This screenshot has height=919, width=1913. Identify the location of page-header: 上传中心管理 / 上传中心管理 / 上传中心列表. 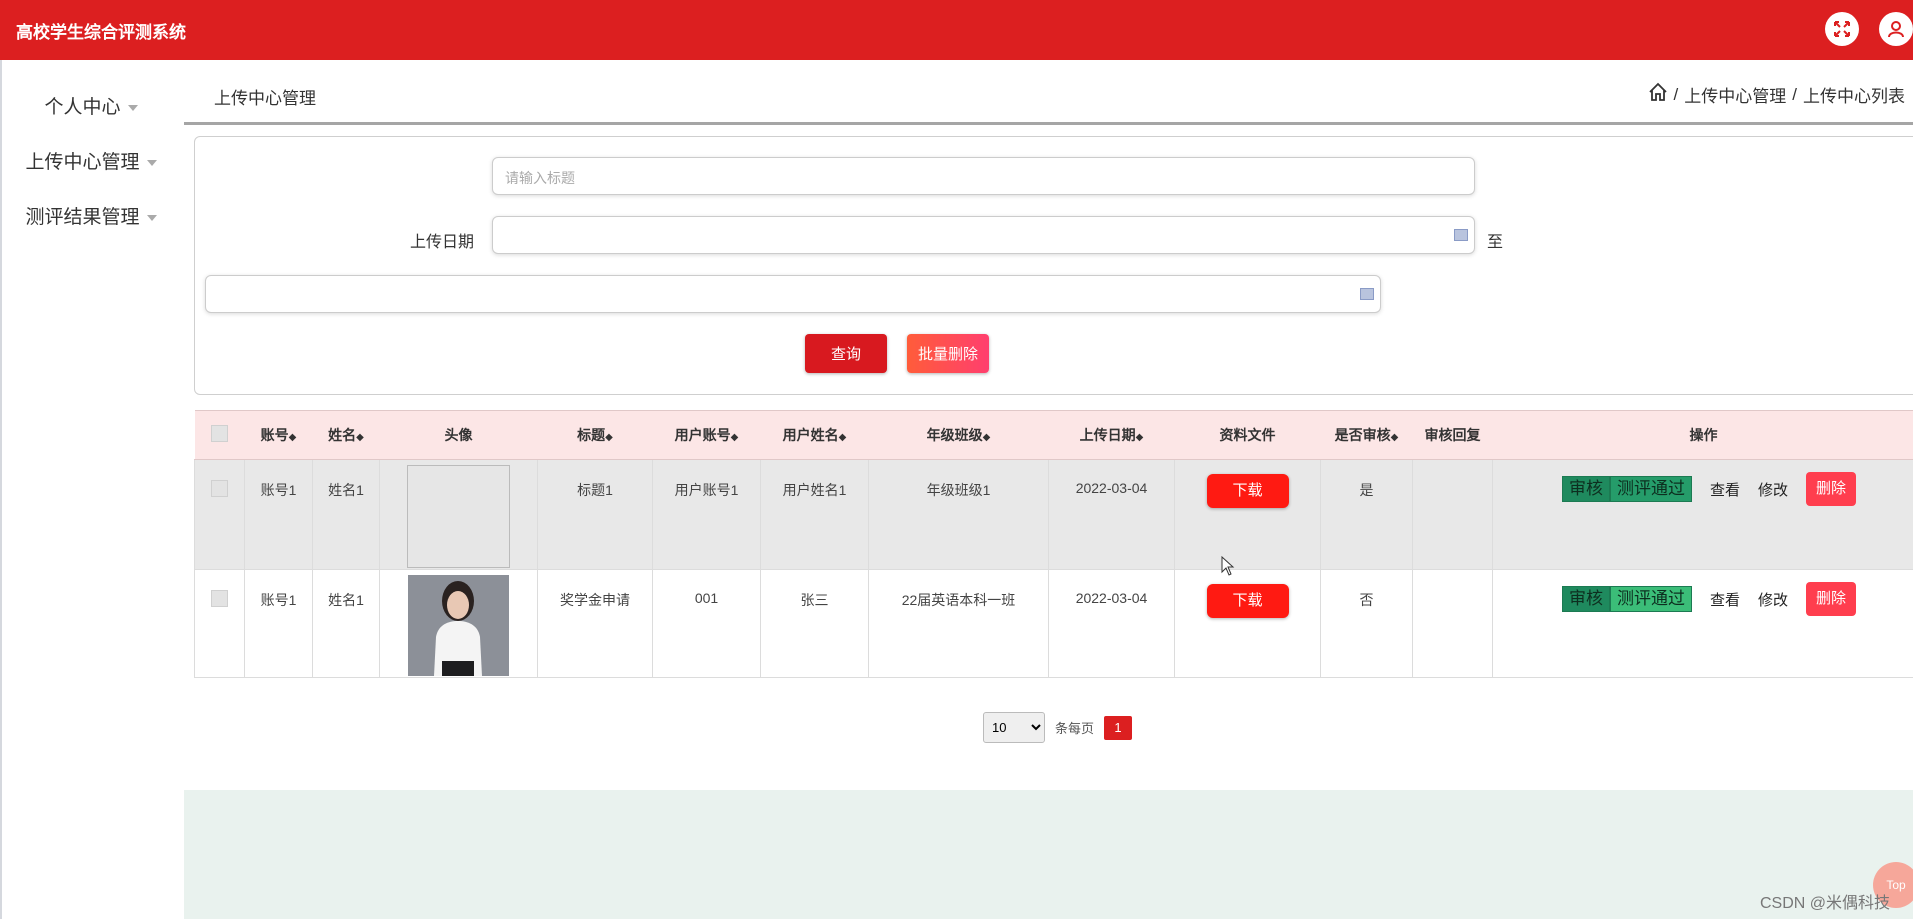
(1048, 91).